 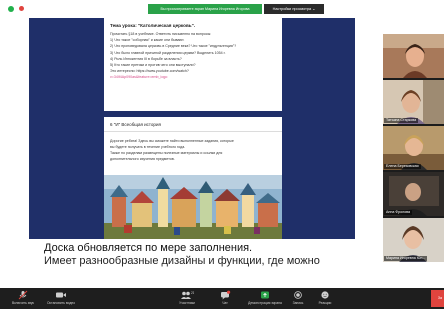 I want to click on post-title: 6 "И" Всеобщая история, so click(x=135, y=124).